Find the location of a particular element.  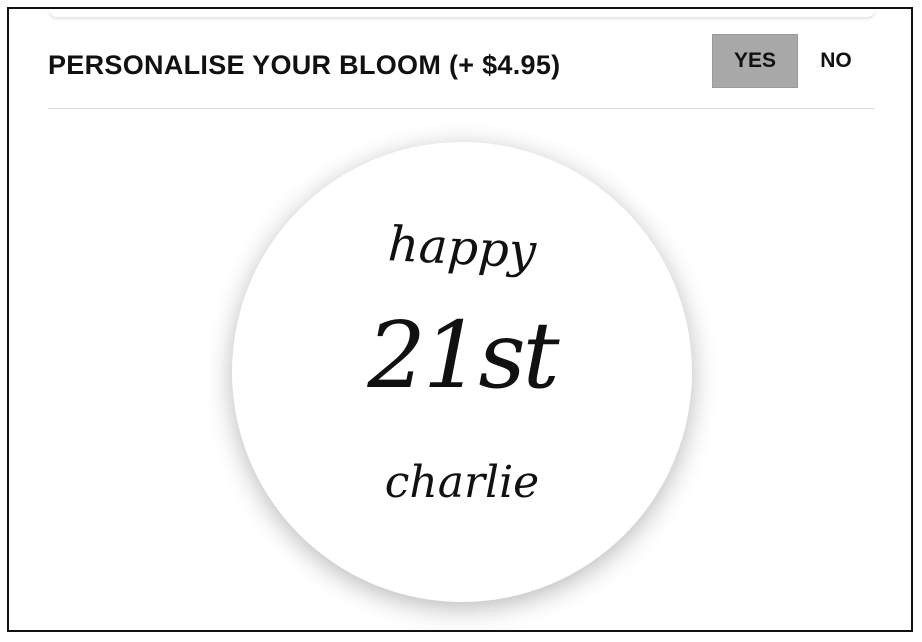

message-line-2: 21st is located at coordinates (463, 355).